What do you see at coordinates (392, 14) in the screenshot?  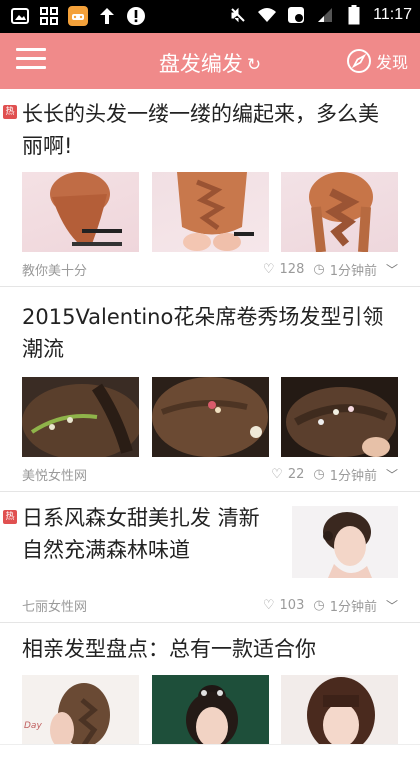 I see `status-time: 11:17` at bounding box center [392, 14].